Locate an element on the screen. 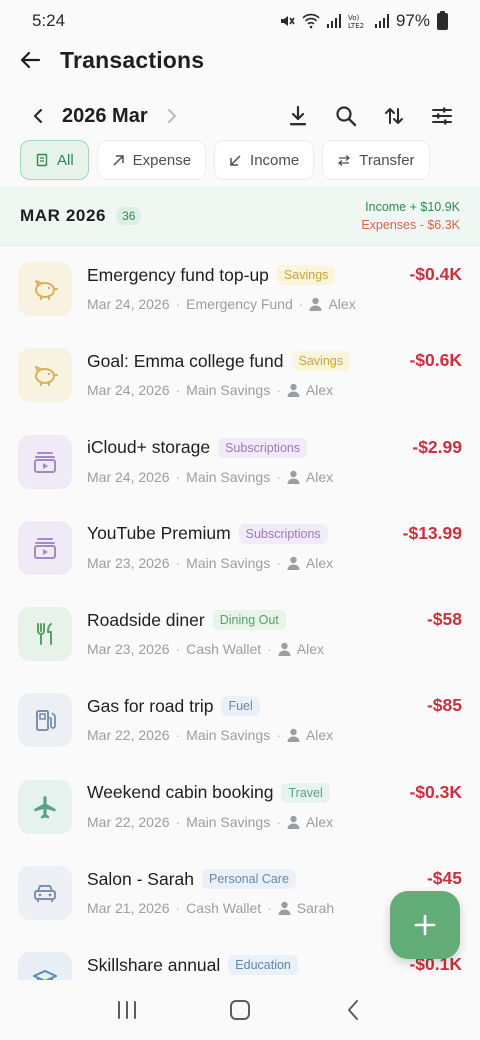  transaction-date: Mar 21, 2026 is located at coordinates (128, 908).